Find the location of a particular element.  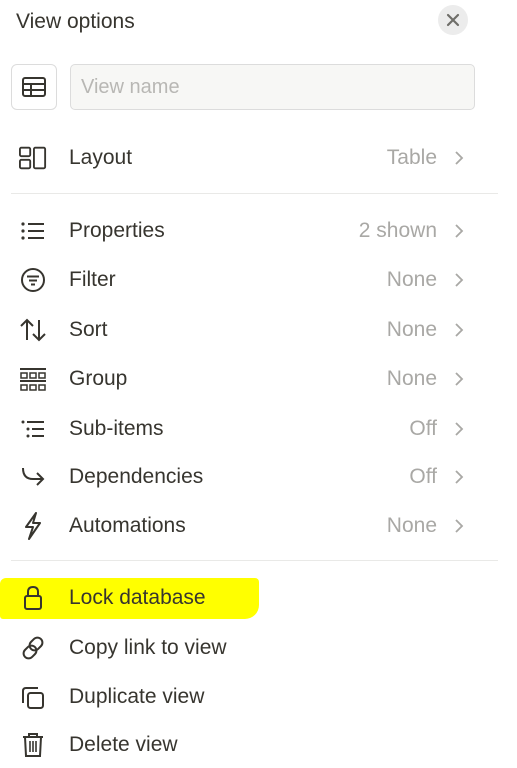

link-icon is located at coordinates (33, 648).